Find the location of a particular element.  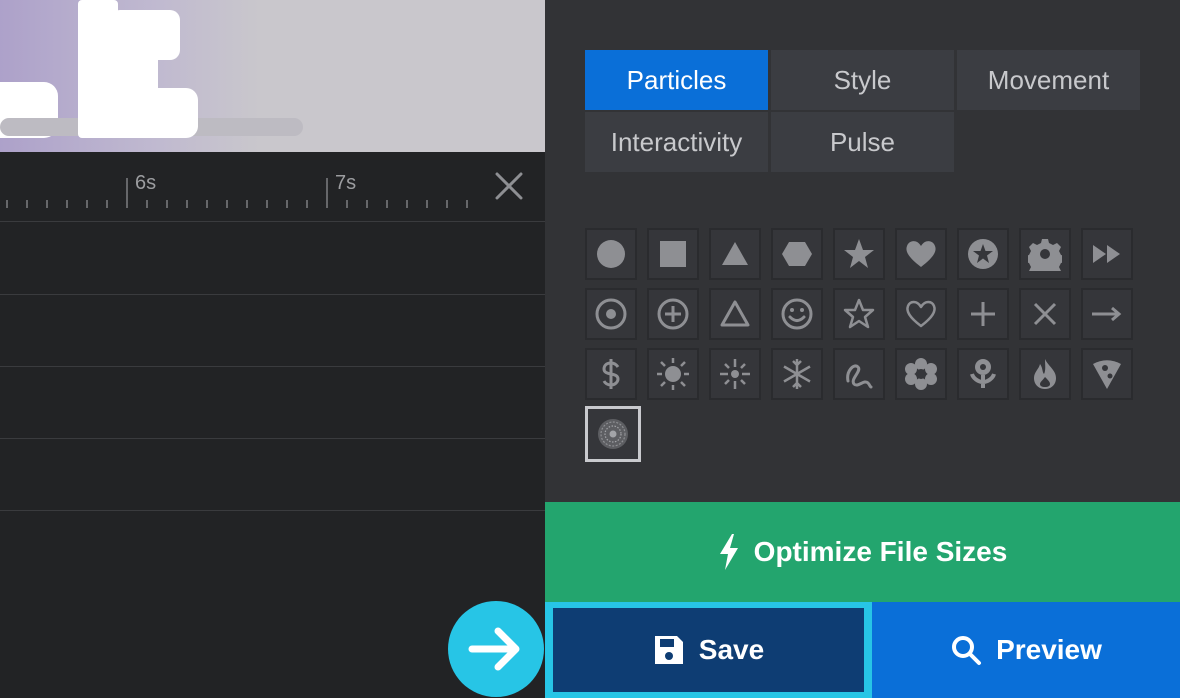

close-icon is located at coordinates (509, 186).